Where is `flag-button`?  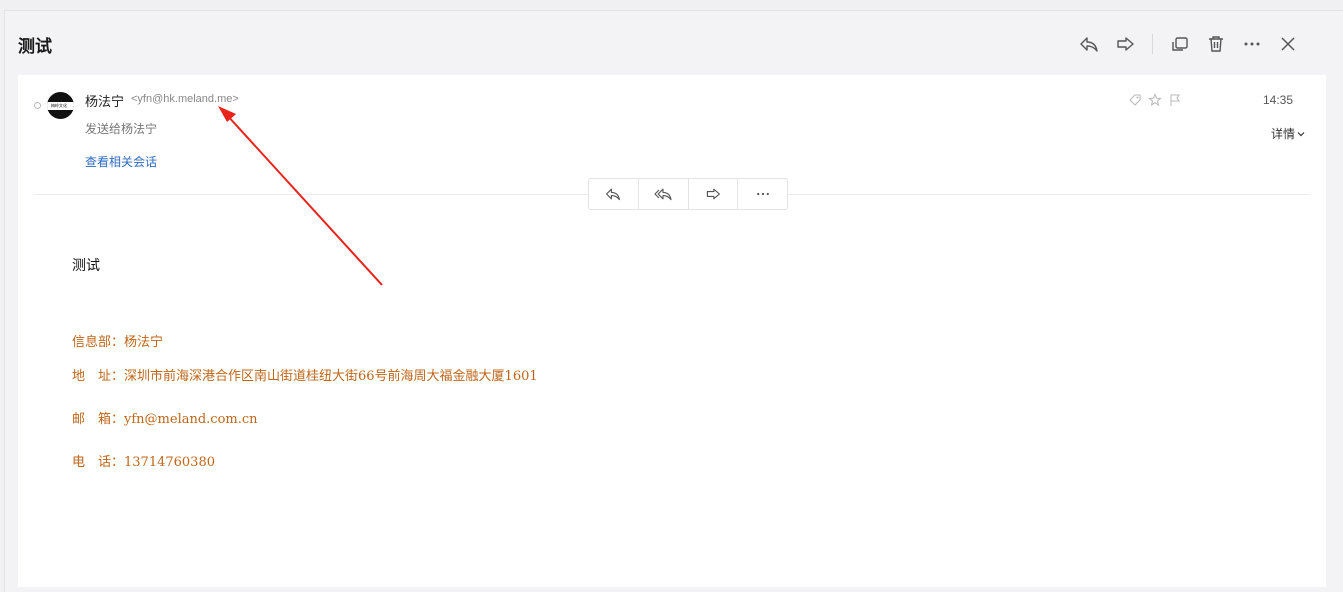 flag-button is located at coordinates (1175, 102).